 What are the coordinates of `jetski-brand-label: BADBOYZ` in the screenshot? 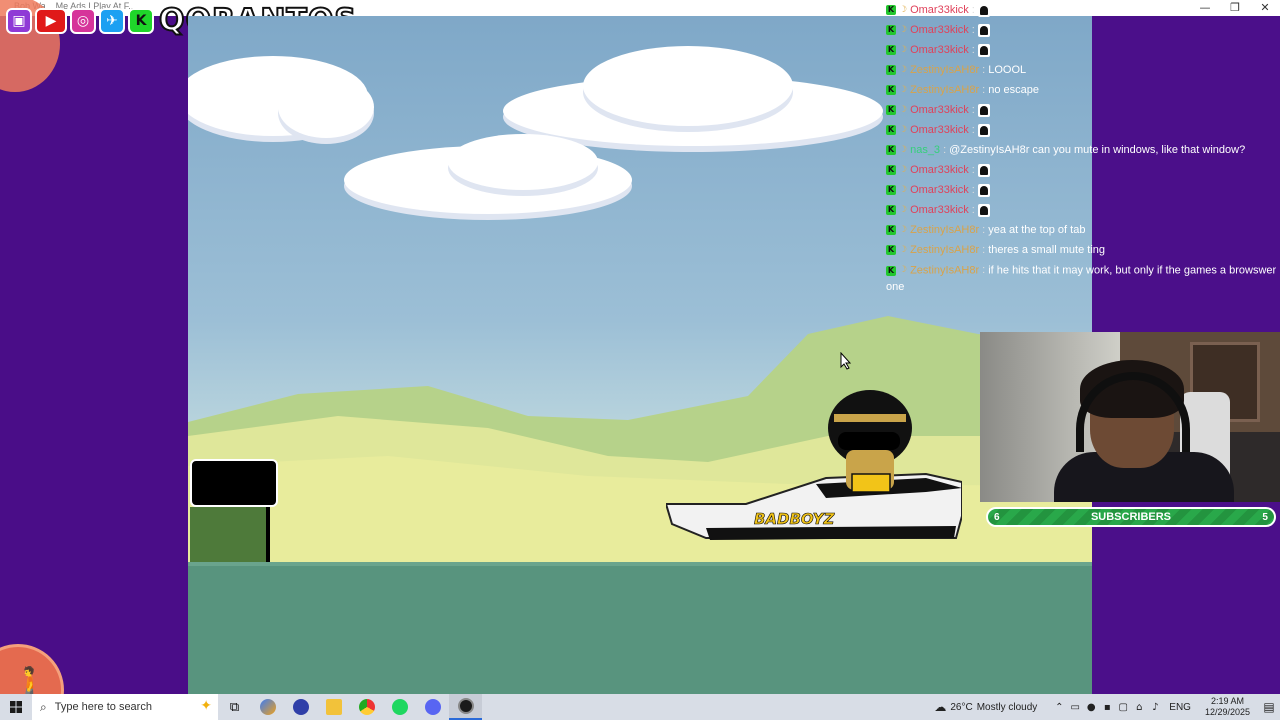 It's located at (794, 519).